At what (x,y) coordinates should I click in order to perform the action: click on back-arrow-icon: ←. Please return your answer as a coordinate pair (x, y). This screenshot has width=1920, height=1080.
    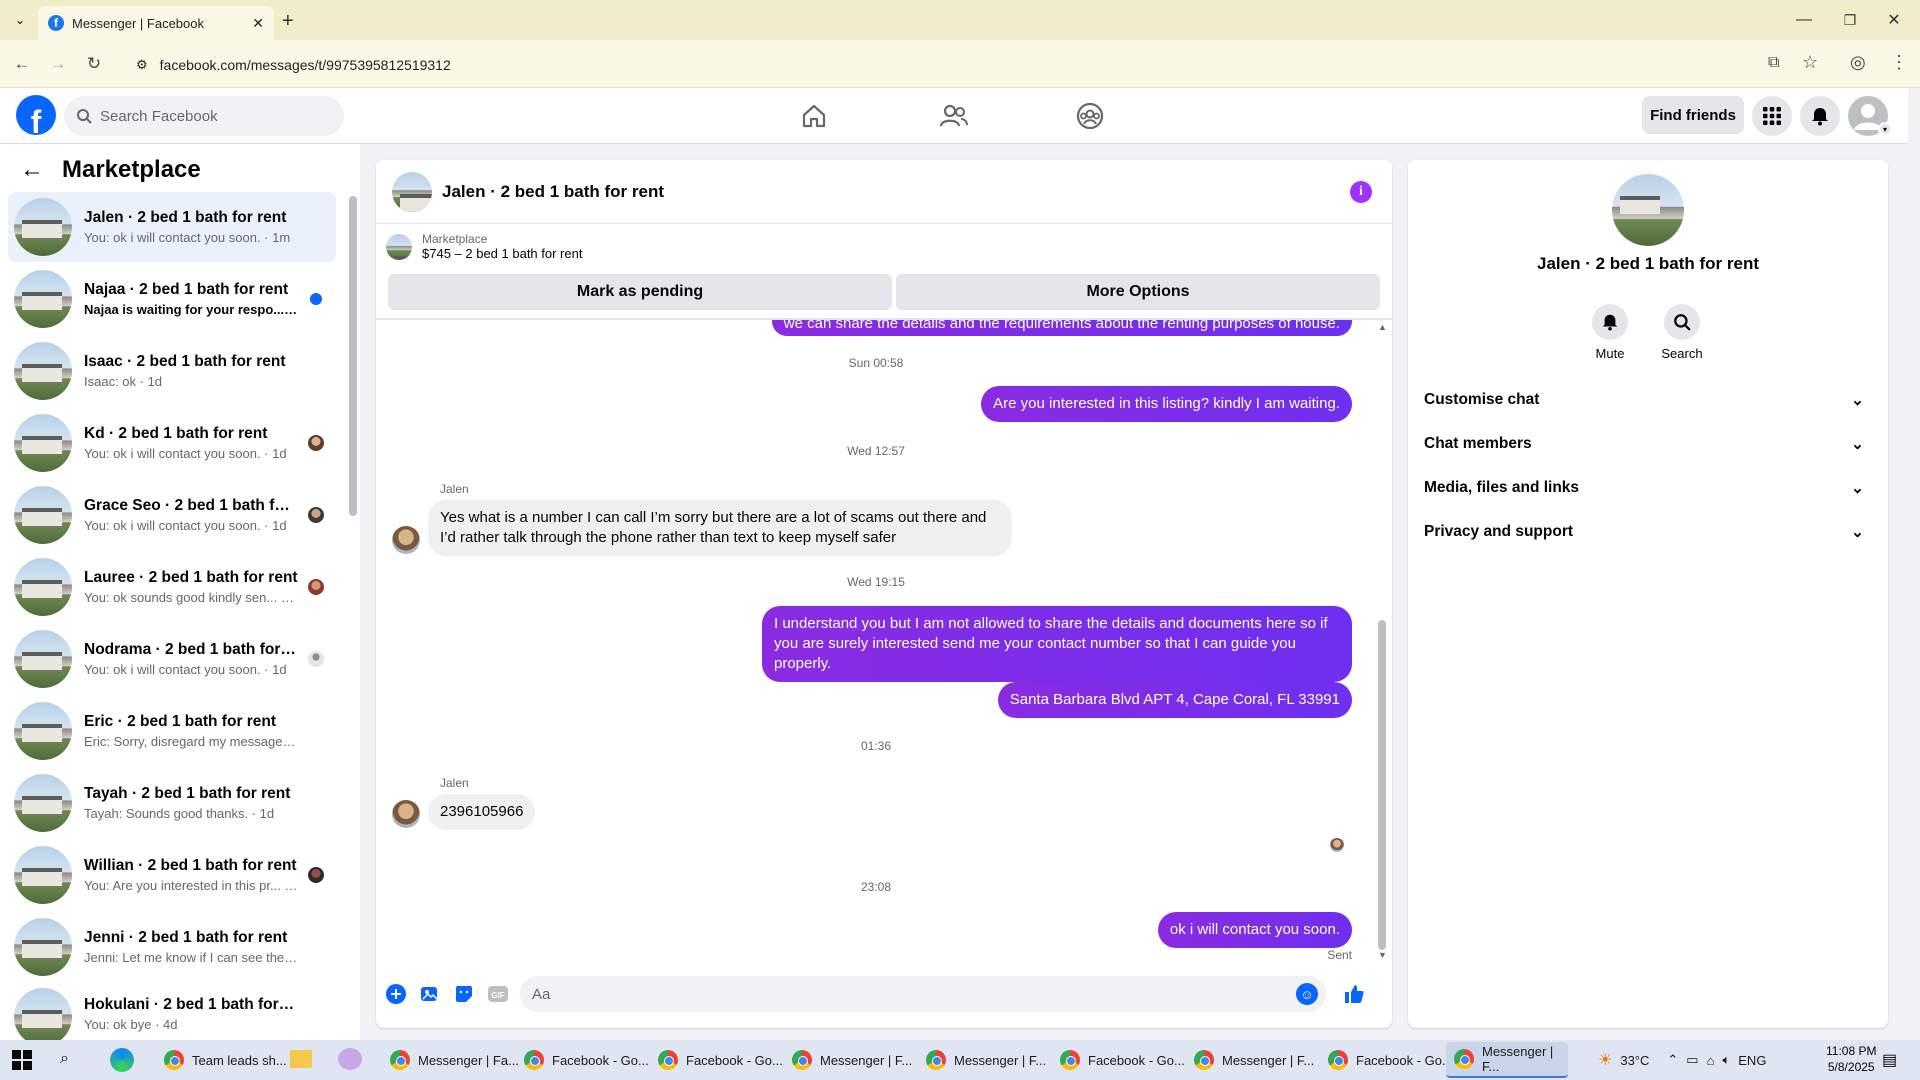
    Looking at the image, I should click on (32, 170).